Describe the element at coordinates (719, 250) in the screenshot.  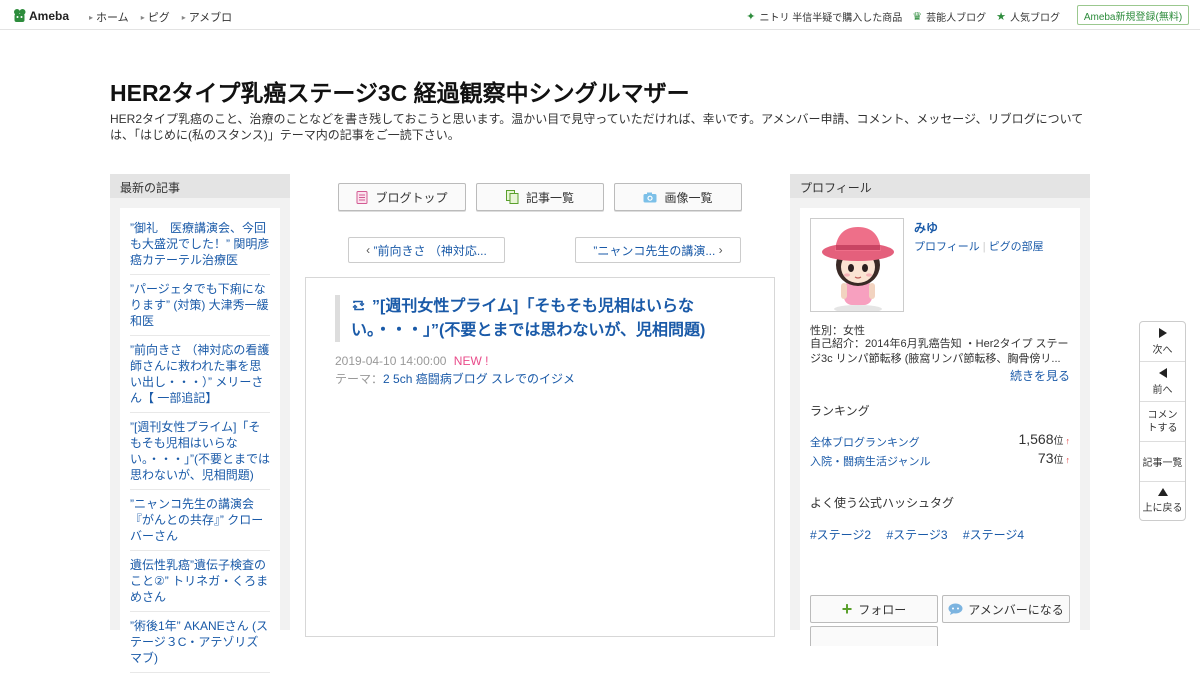
I see `chevron-right-icon: ›` at that location.